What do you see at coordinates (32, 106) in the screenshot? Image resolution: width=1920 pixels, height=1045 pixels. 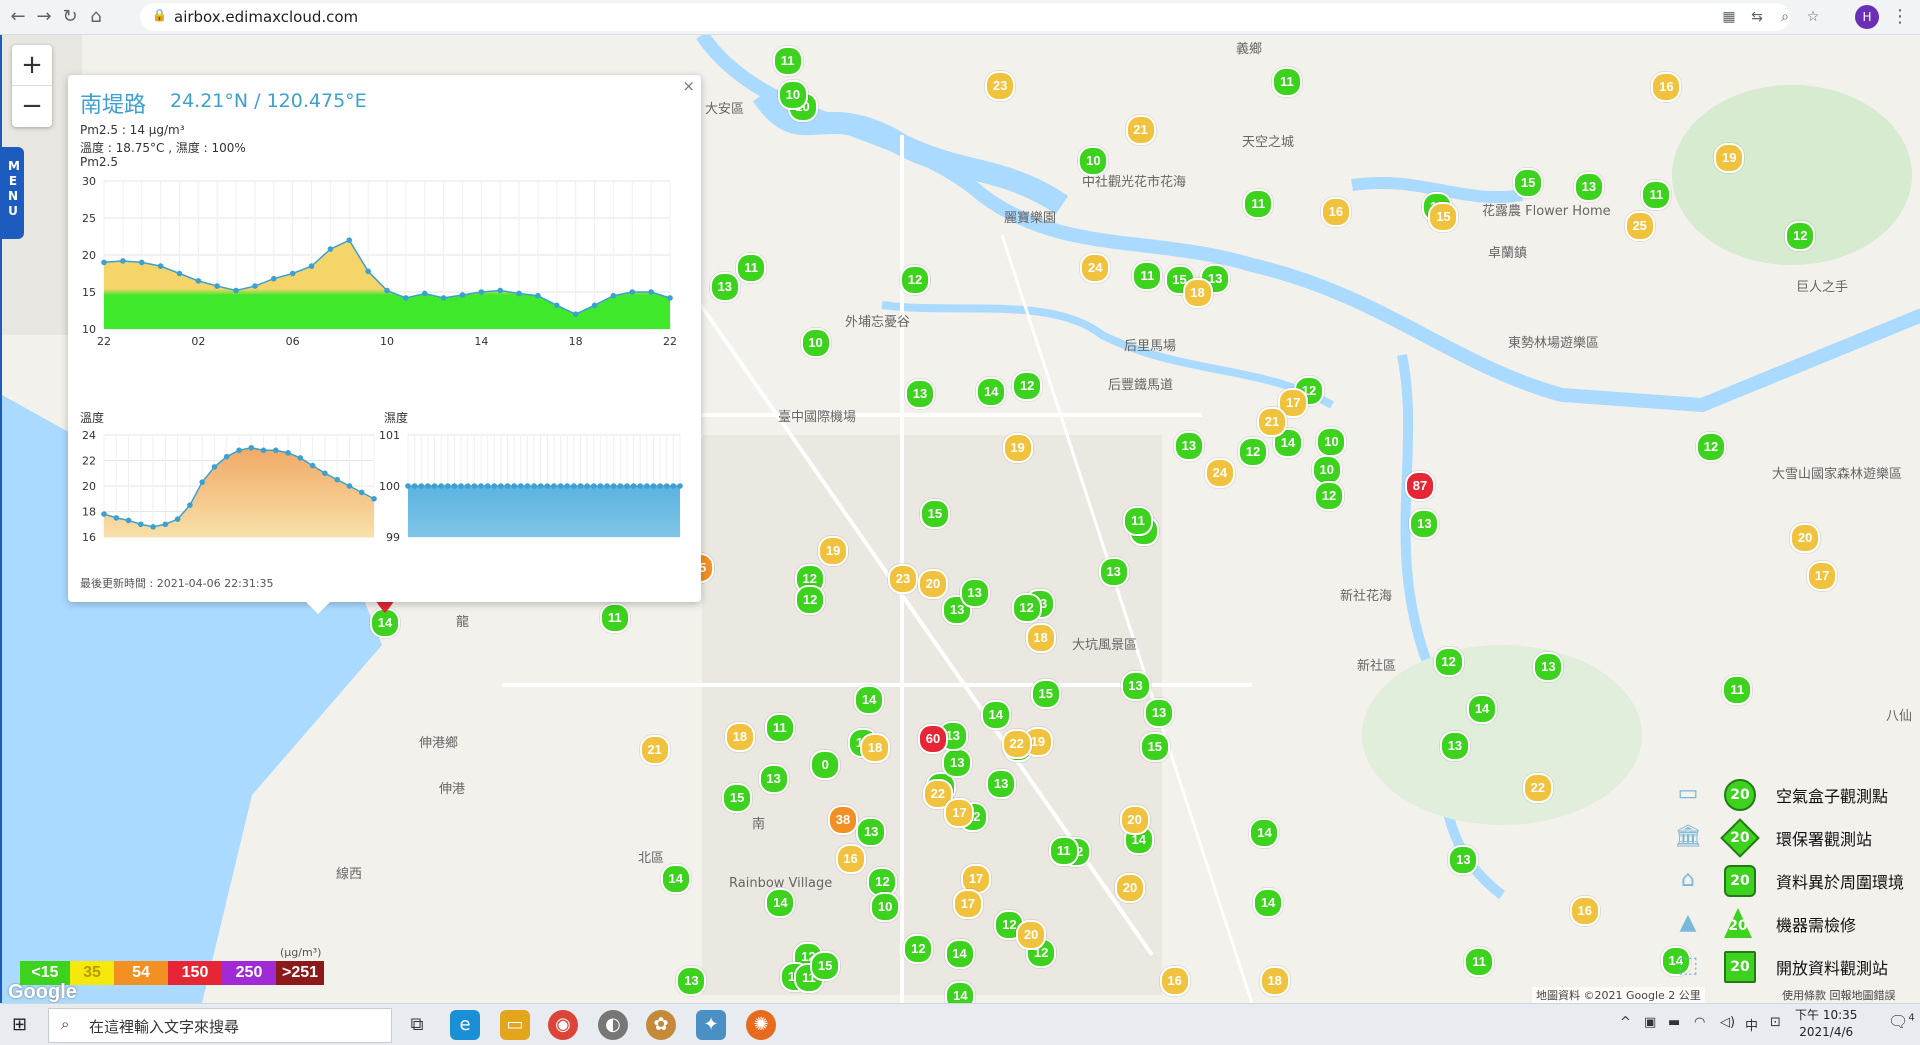 I see `zoom-out-button: −` at bounding box center [32, 106].